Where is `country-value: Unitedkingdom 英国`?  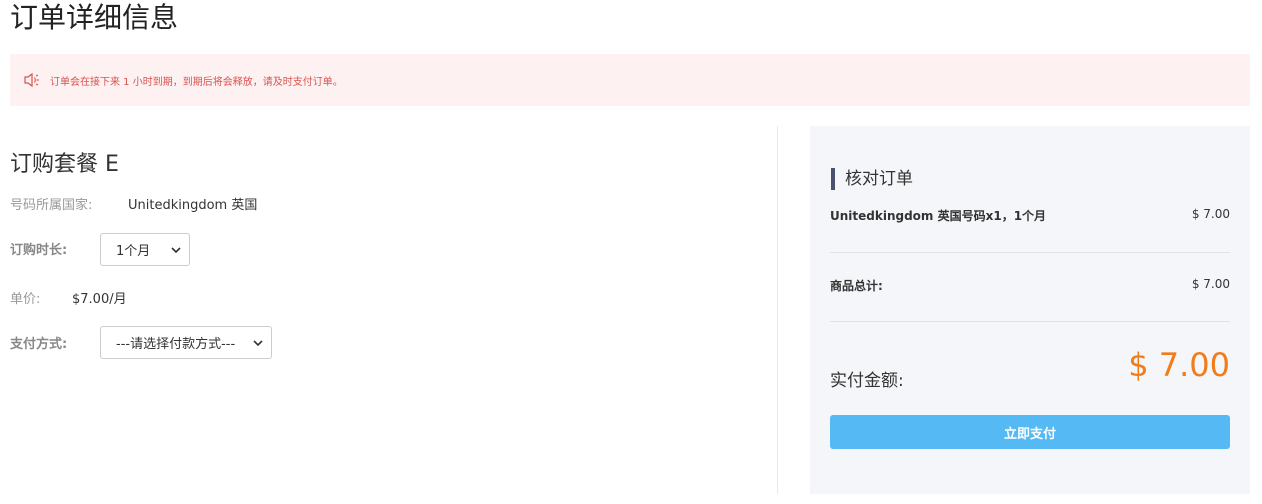
country-value: Unitedkingdom 英国 is located at coordinates (193, 205).